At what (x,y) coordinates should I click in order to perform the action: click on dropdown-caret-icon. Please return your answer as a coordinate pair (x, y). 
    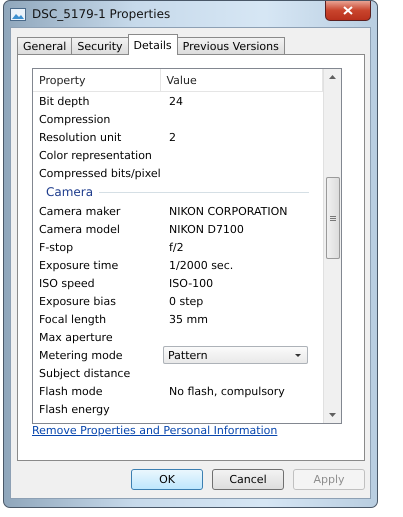
    Looking at the image, I should click on (298, 355).